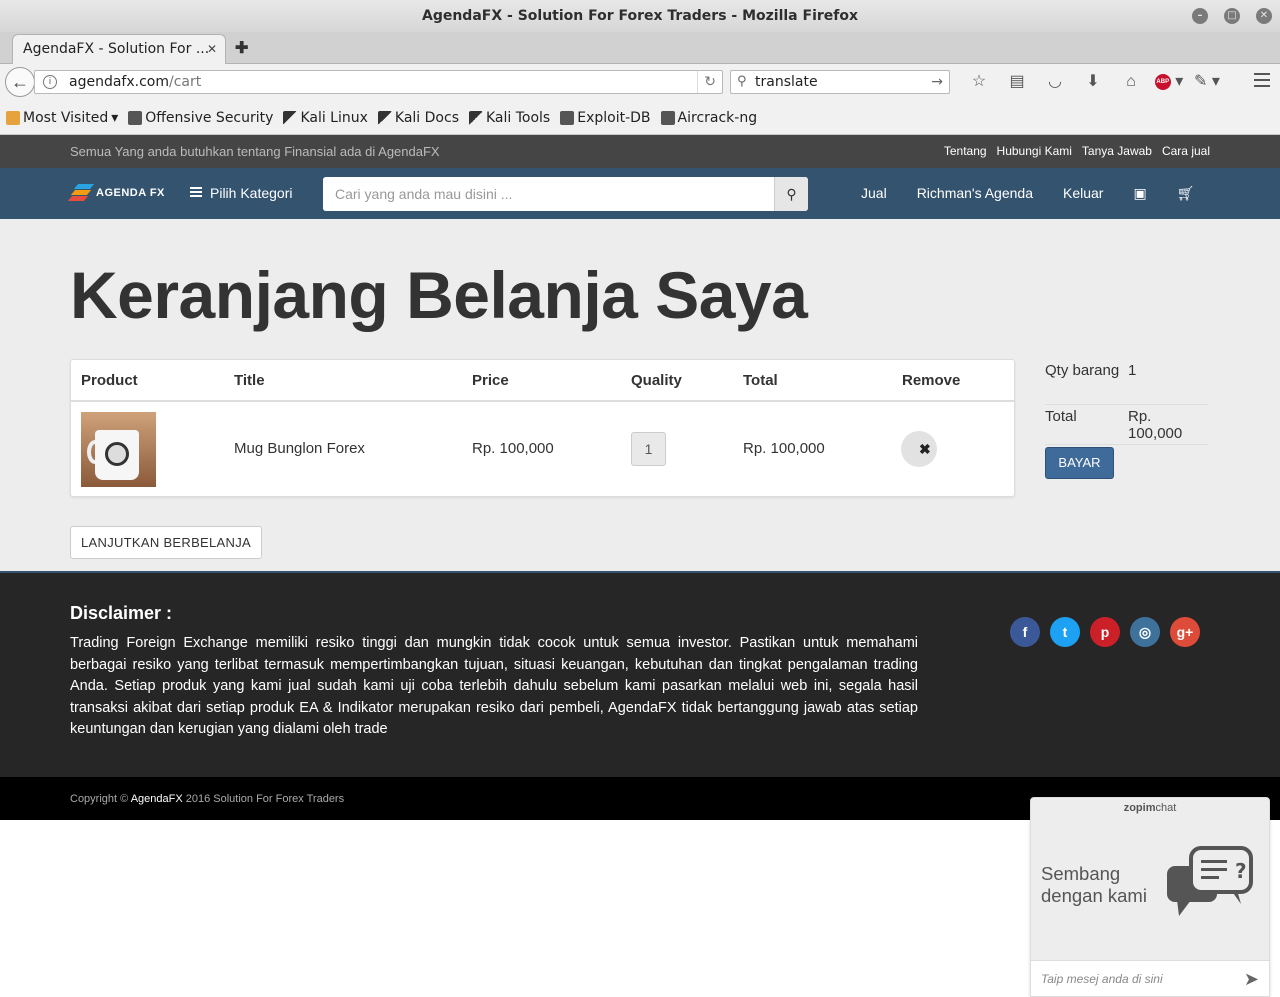  Describe the element at coordinates (249, 380) in the screenshot. I see `col-title: Title` at that location.